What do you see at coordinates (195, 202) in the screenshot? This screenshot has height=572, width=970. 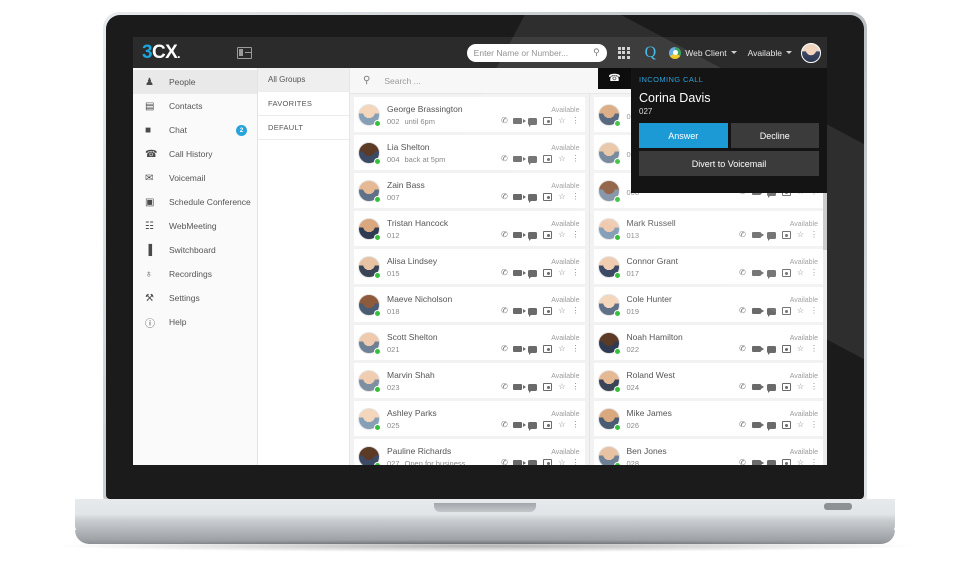 I see `sidebar-item-schedule-conference: ▣ Schedule Conference` at bounding box center [195, 202].